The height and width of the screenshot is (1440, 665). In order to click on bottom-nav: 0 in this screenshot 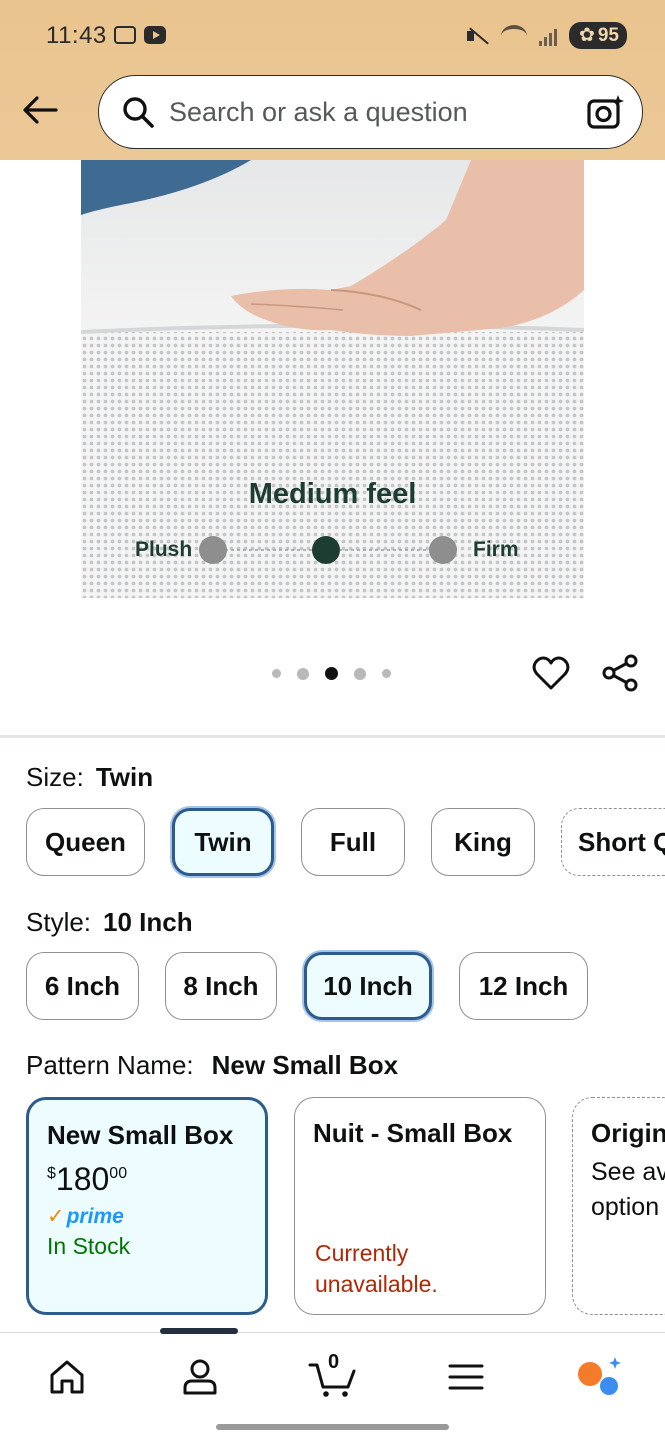, I will do `click(332, 1372)`.